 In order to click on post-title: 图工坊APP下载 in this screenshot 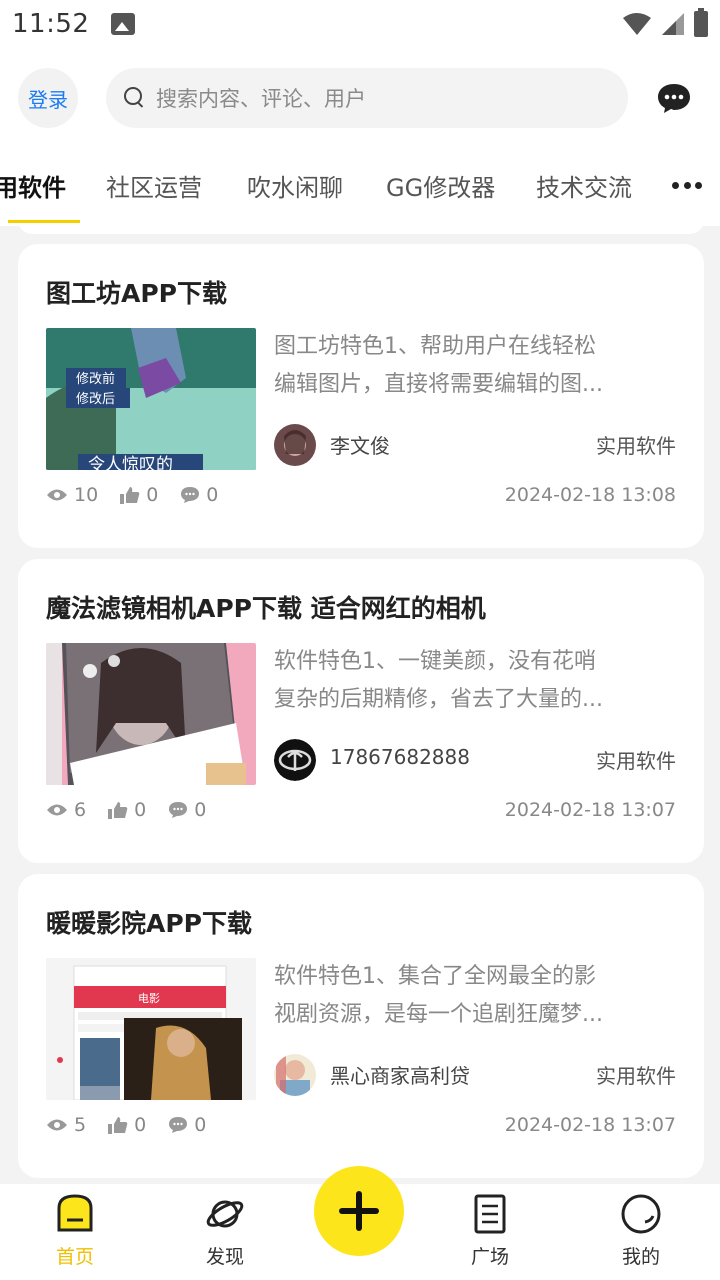, I will do `click(136, 293)`.